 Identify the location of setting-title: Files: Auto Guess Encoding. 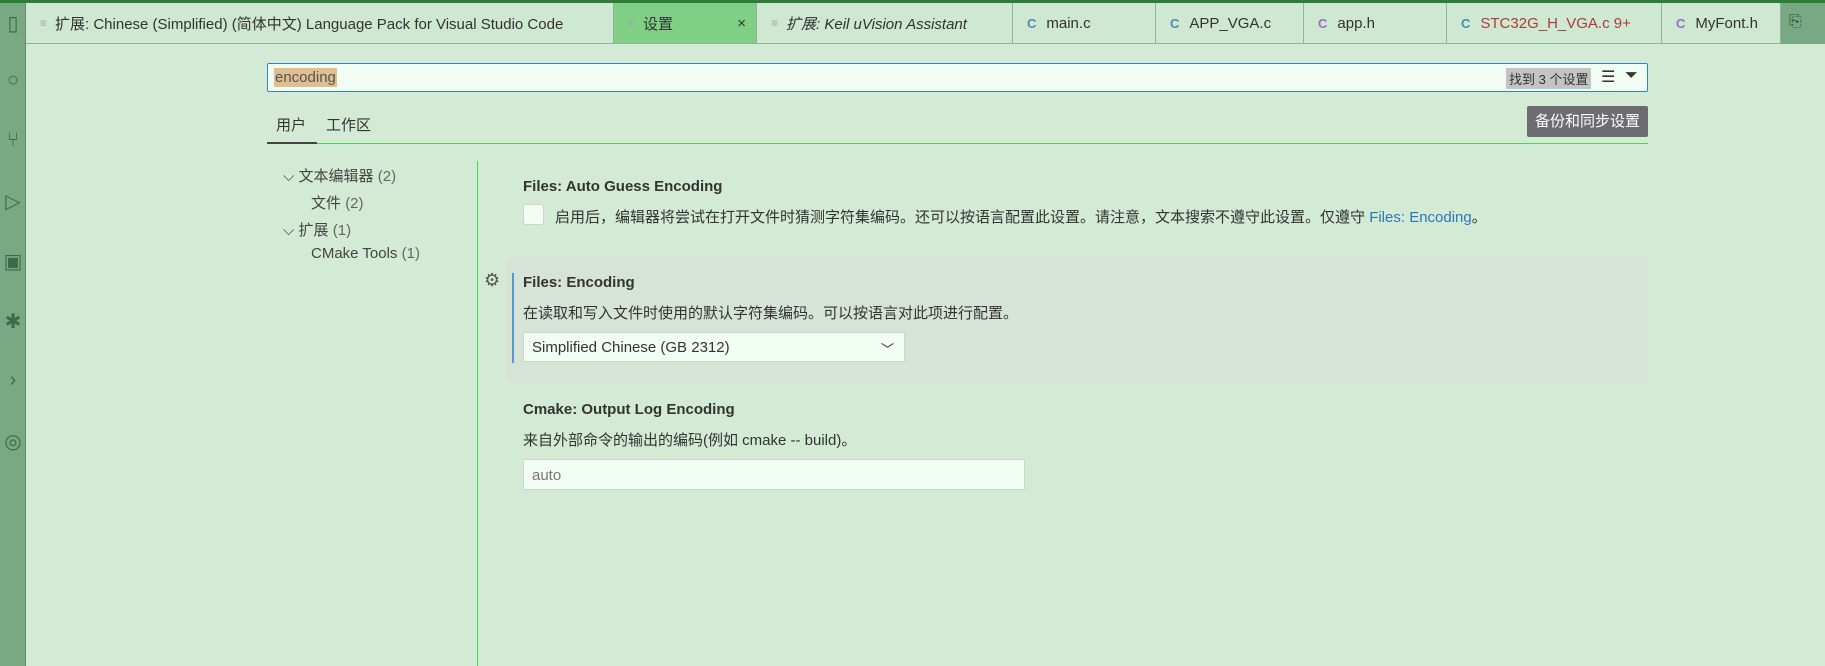
(623, 186).